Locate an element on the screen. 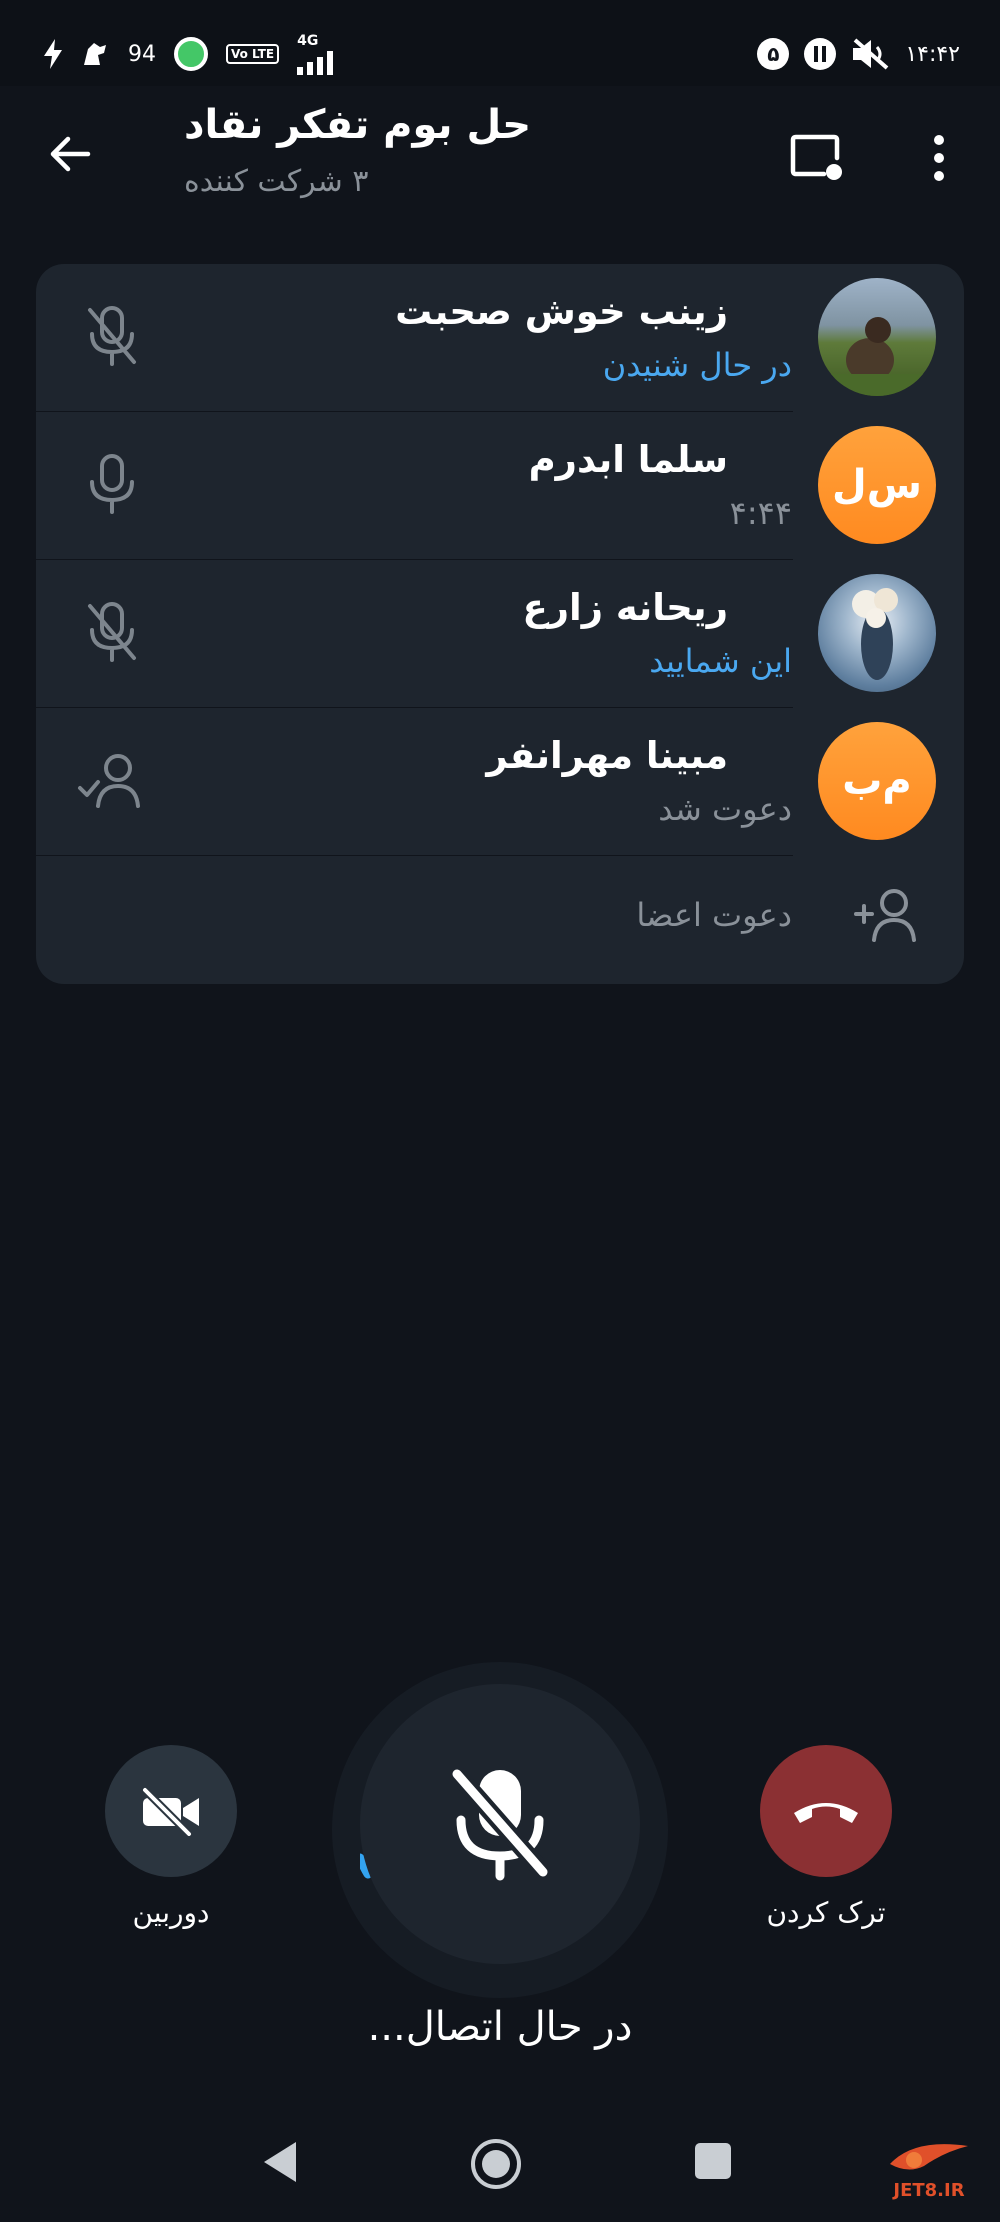 This screenshot has height=2222, width=1000. invite-label: دعوت اعضا is located at coordinates (714, 915).